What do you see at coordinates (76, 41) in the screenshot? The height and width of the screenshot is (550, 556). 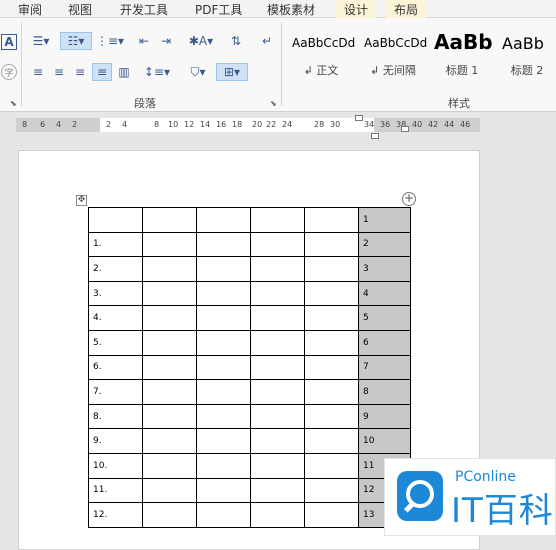 I see `numbering-icon: ☷▾` at bounding box center [76, 41].